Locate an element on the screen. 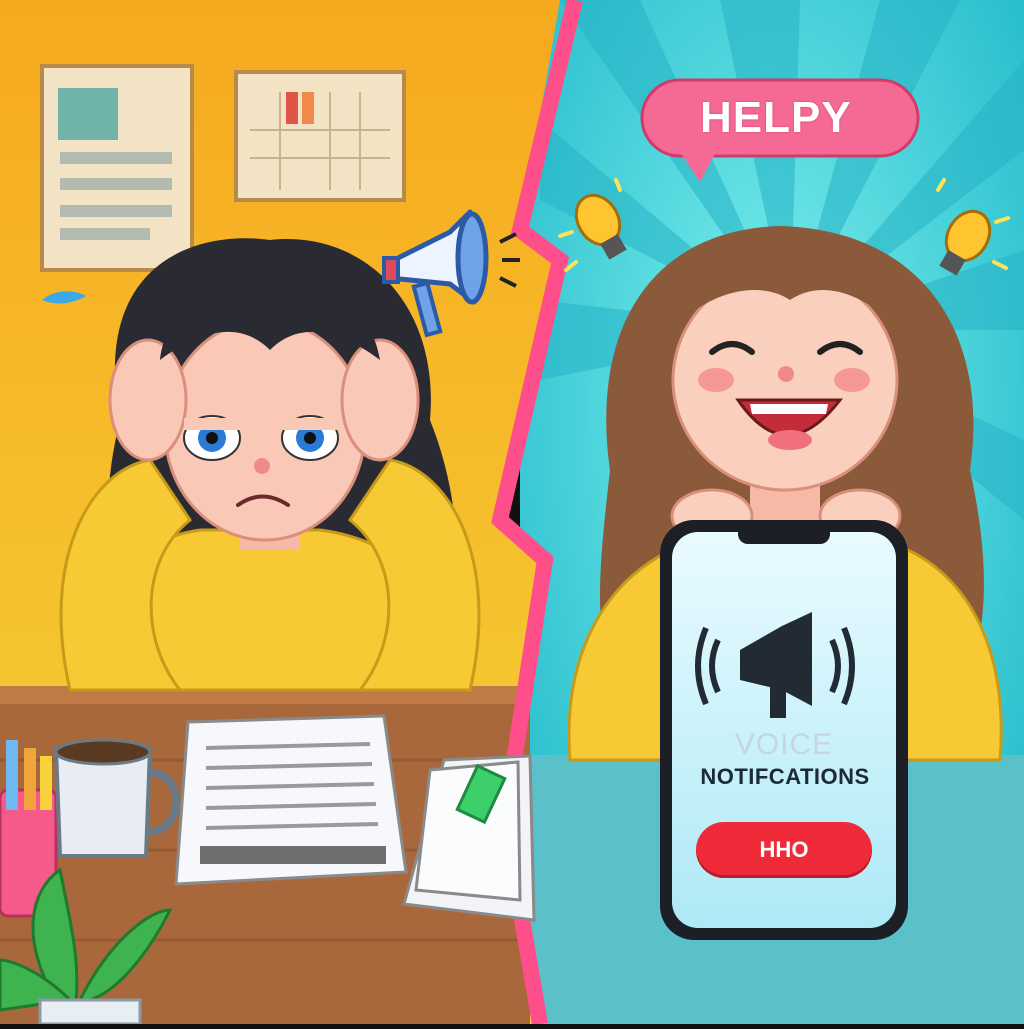  speech-bubble-text: HELPY is located at coordinates (776, 117).